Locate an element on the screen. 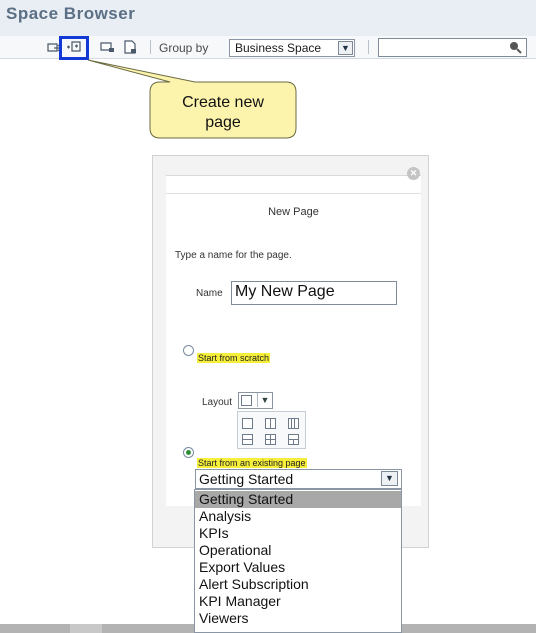 The height and width of the screenshot is (633, 536). name-field: My New Page is located at coordinates (314, 293).